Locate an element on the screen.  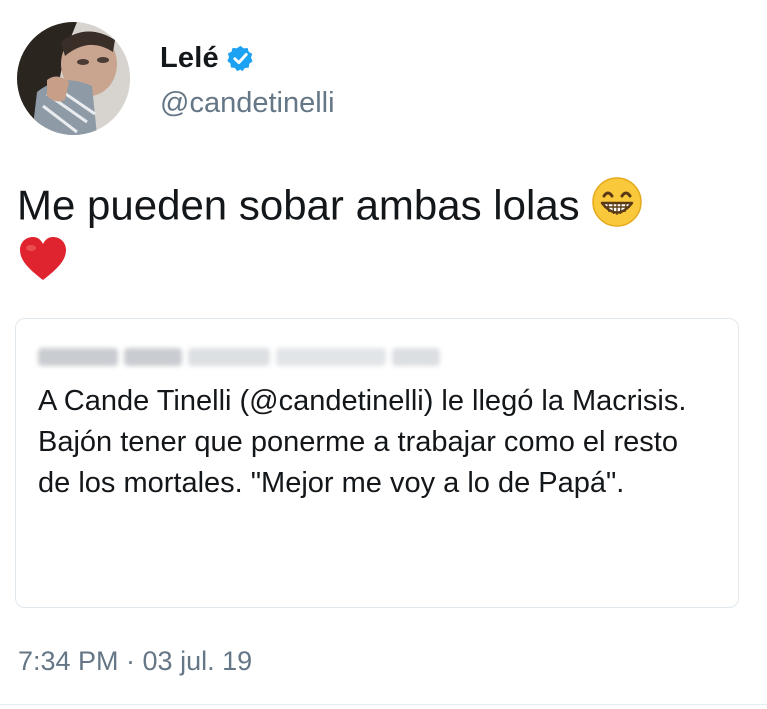
user-handle: @candetinelli is located at coordinates (247, 103).